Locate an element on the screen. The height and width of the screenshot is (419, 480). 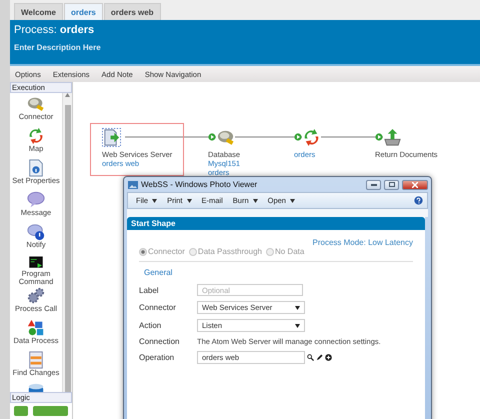
list-icon is located at coordinates (36, 360).